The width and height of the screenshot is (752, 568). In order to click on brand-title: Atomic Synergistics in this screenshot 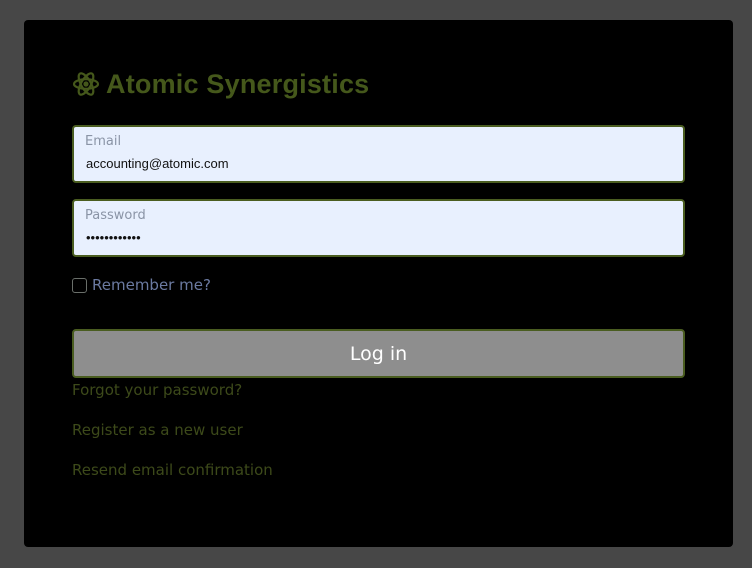, I will do `click(238, 83)`.